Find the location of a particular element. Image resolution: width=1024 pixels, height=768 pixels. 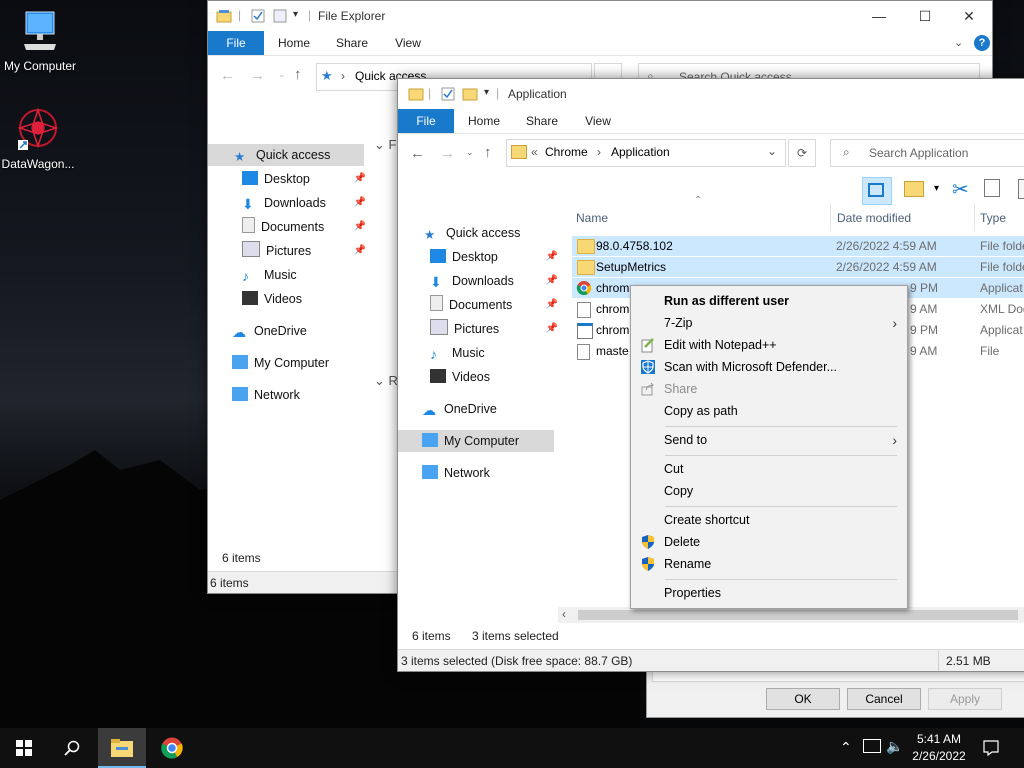

column-header-name: Name is located at coordinates (592, 218).